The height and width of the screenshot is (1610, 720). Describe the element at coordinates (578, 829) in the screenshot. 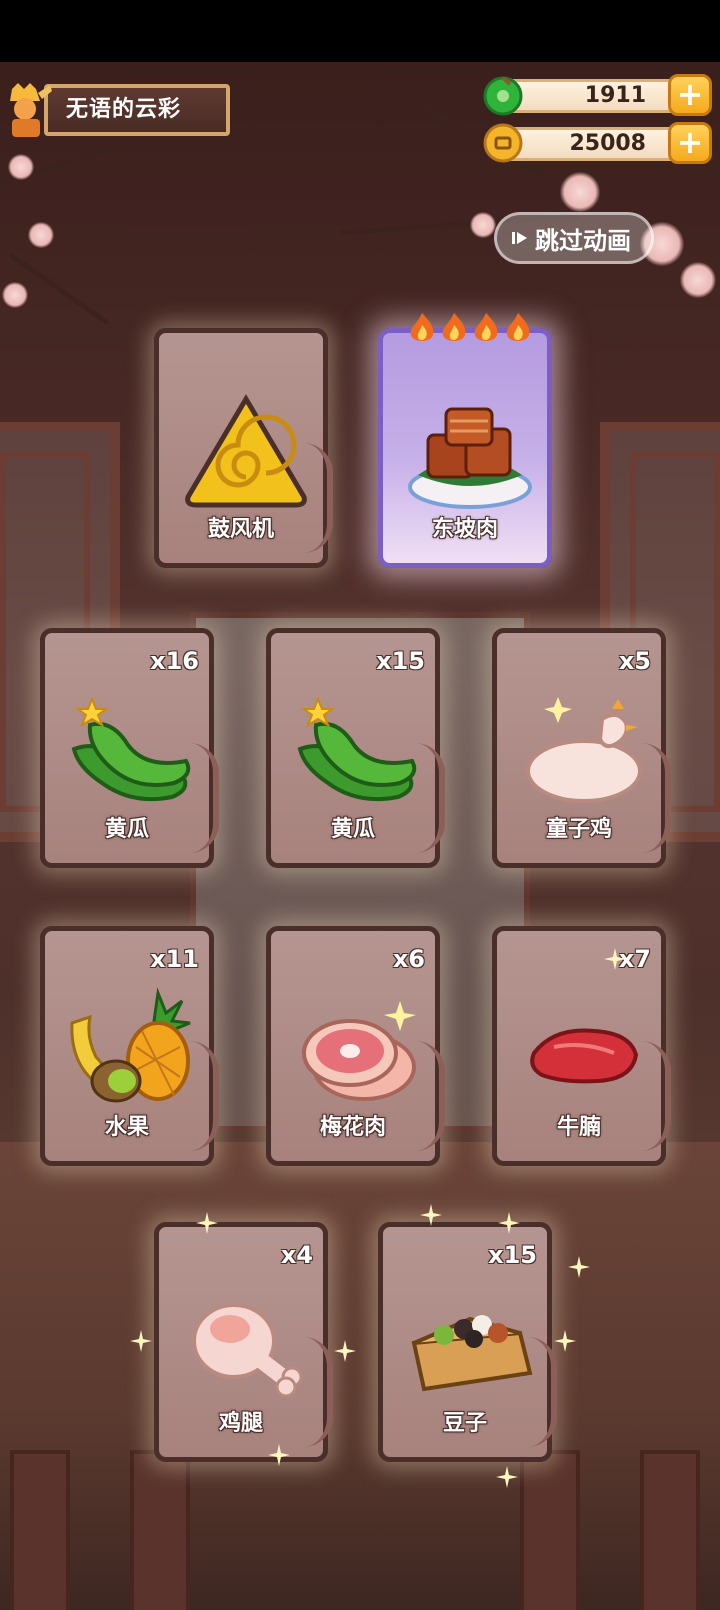

I see `card-name: 童子鸡` at that location.